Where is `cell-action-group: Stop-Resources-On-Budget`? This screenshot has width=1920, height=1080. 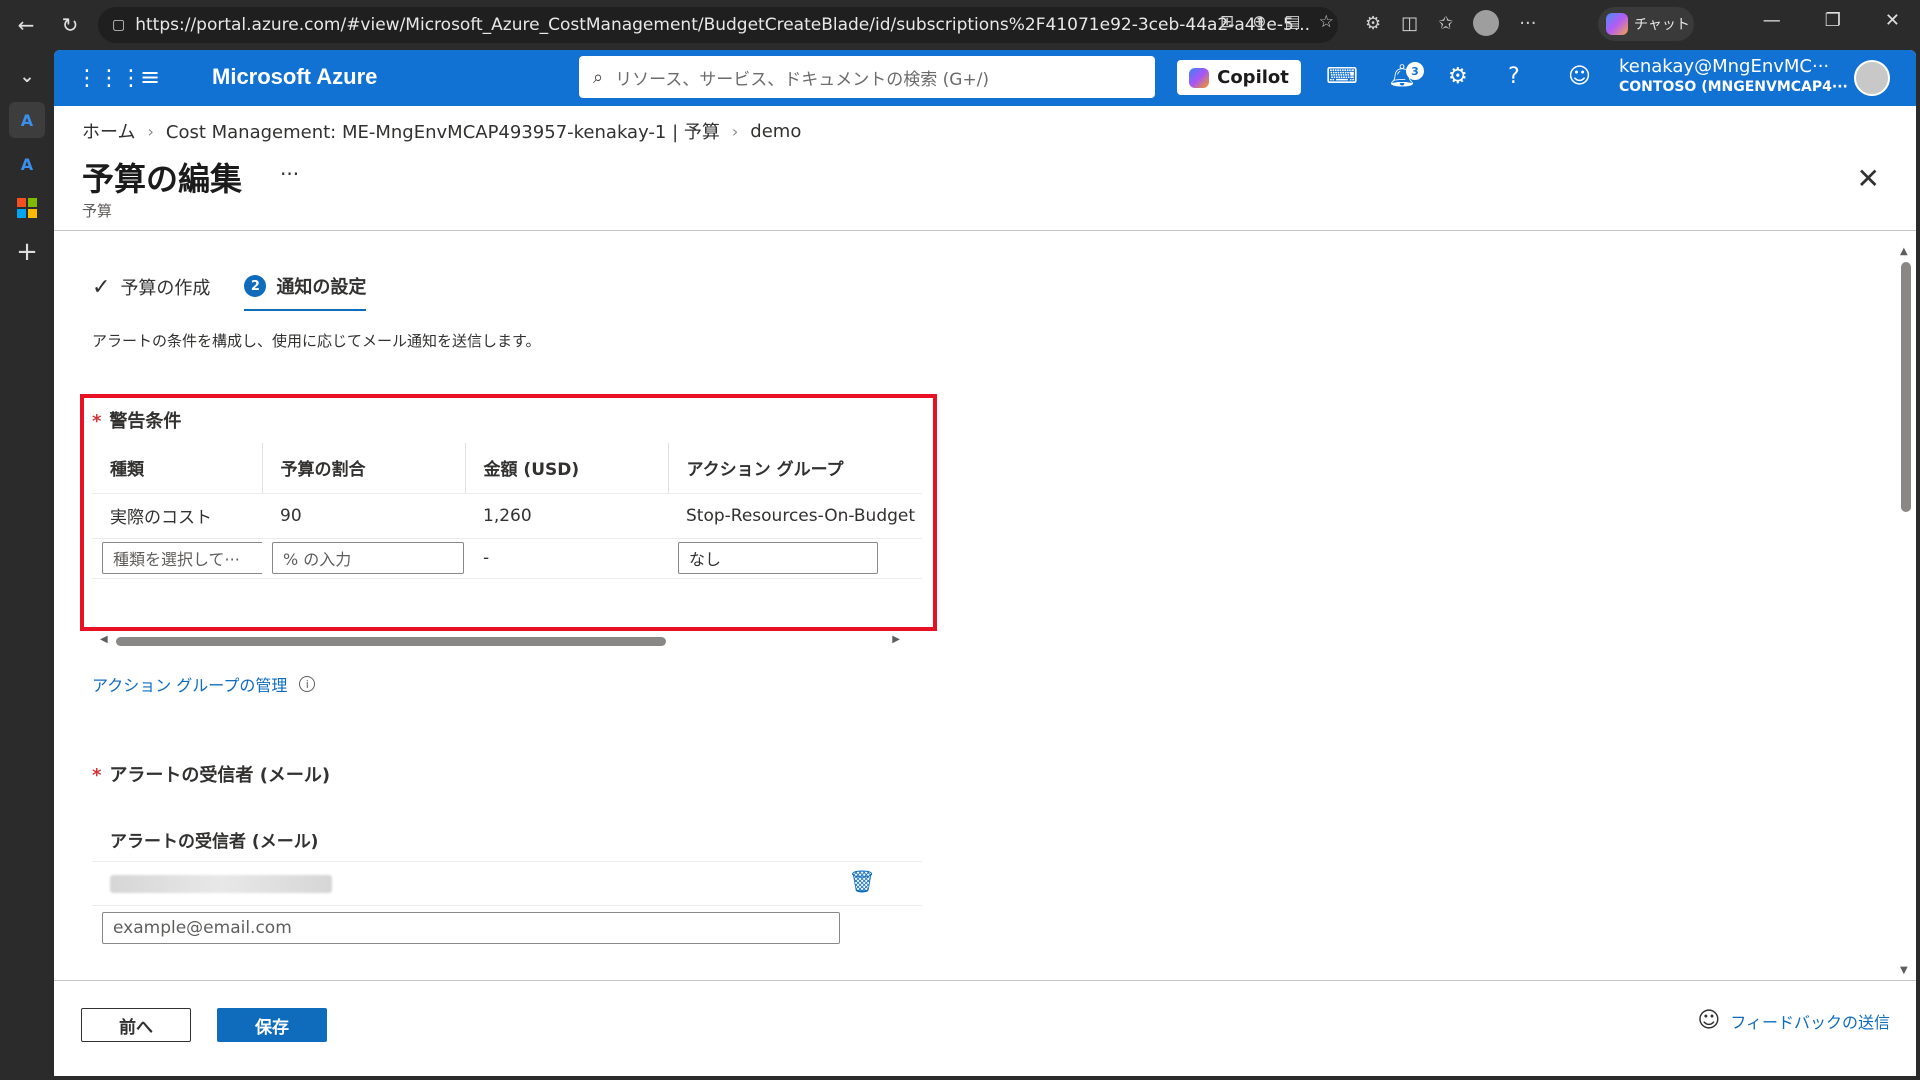
cell-action-group: Stop-Resources-On-Budget is located at coordinates (795, 516).